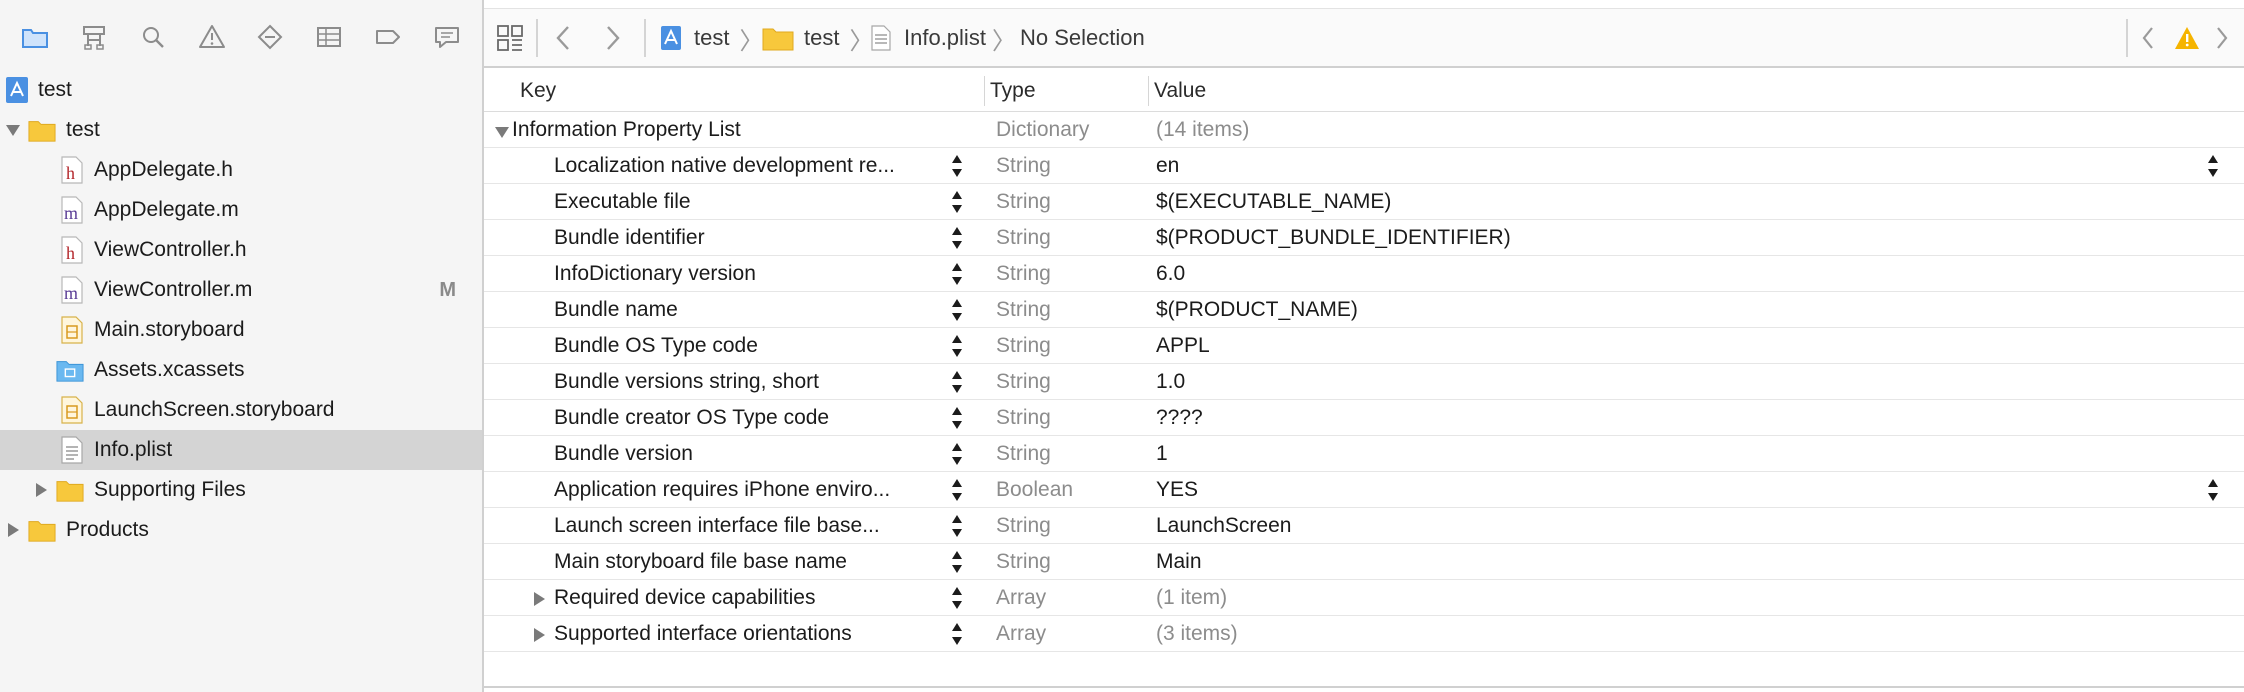  What do you see at coordinates (749, 346) in the screenshot?
I see `plist-key: Bundle OS Type code` at bounding box center [749, 346].